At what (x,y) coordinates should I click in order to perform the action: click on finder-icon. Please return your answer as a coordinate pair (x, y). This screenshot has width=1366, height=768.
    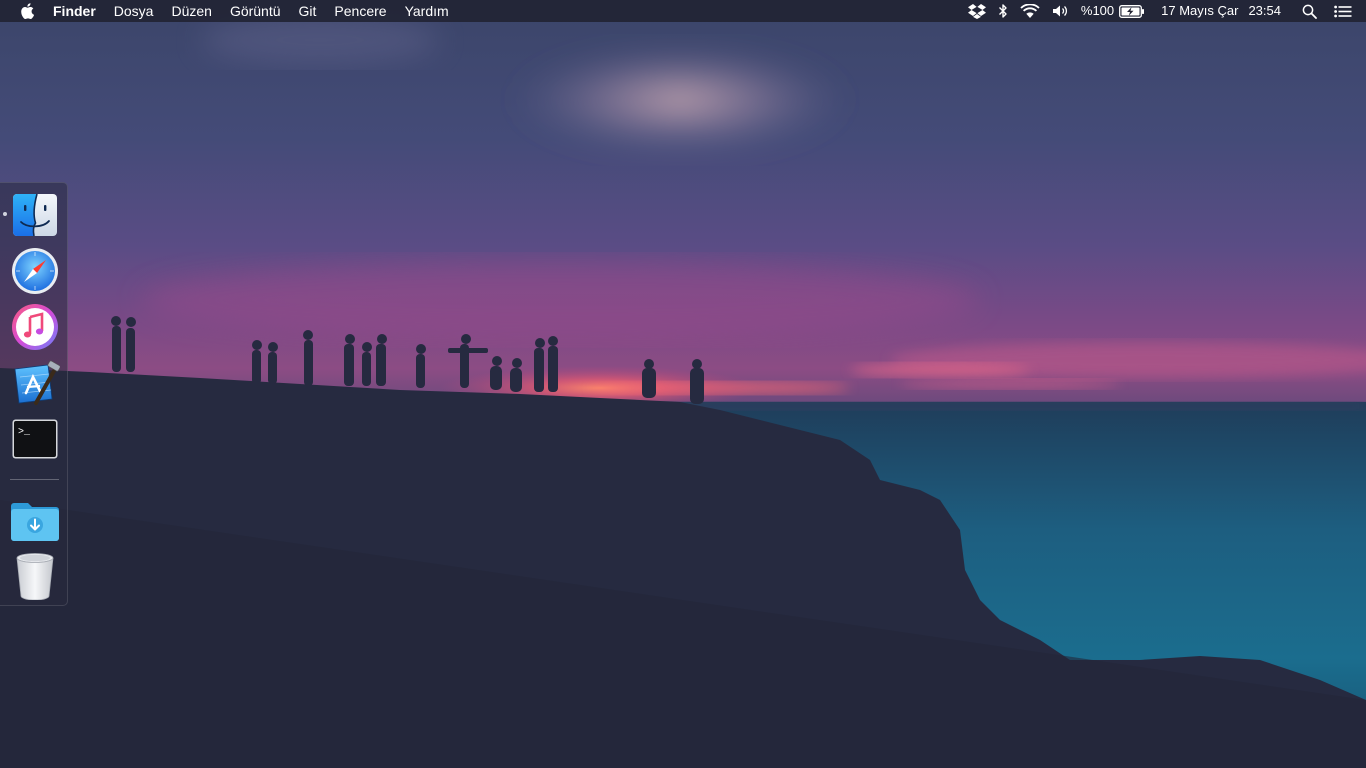
    Looking at the image, I should click on (35, 215).